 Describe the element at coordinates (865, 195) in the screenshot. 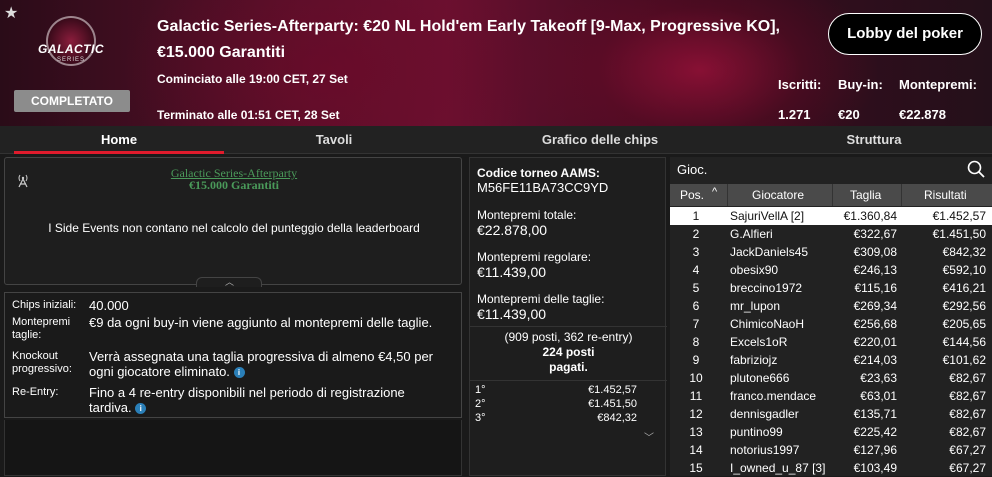

I see `column-header-bounty: Taglia` at that location.